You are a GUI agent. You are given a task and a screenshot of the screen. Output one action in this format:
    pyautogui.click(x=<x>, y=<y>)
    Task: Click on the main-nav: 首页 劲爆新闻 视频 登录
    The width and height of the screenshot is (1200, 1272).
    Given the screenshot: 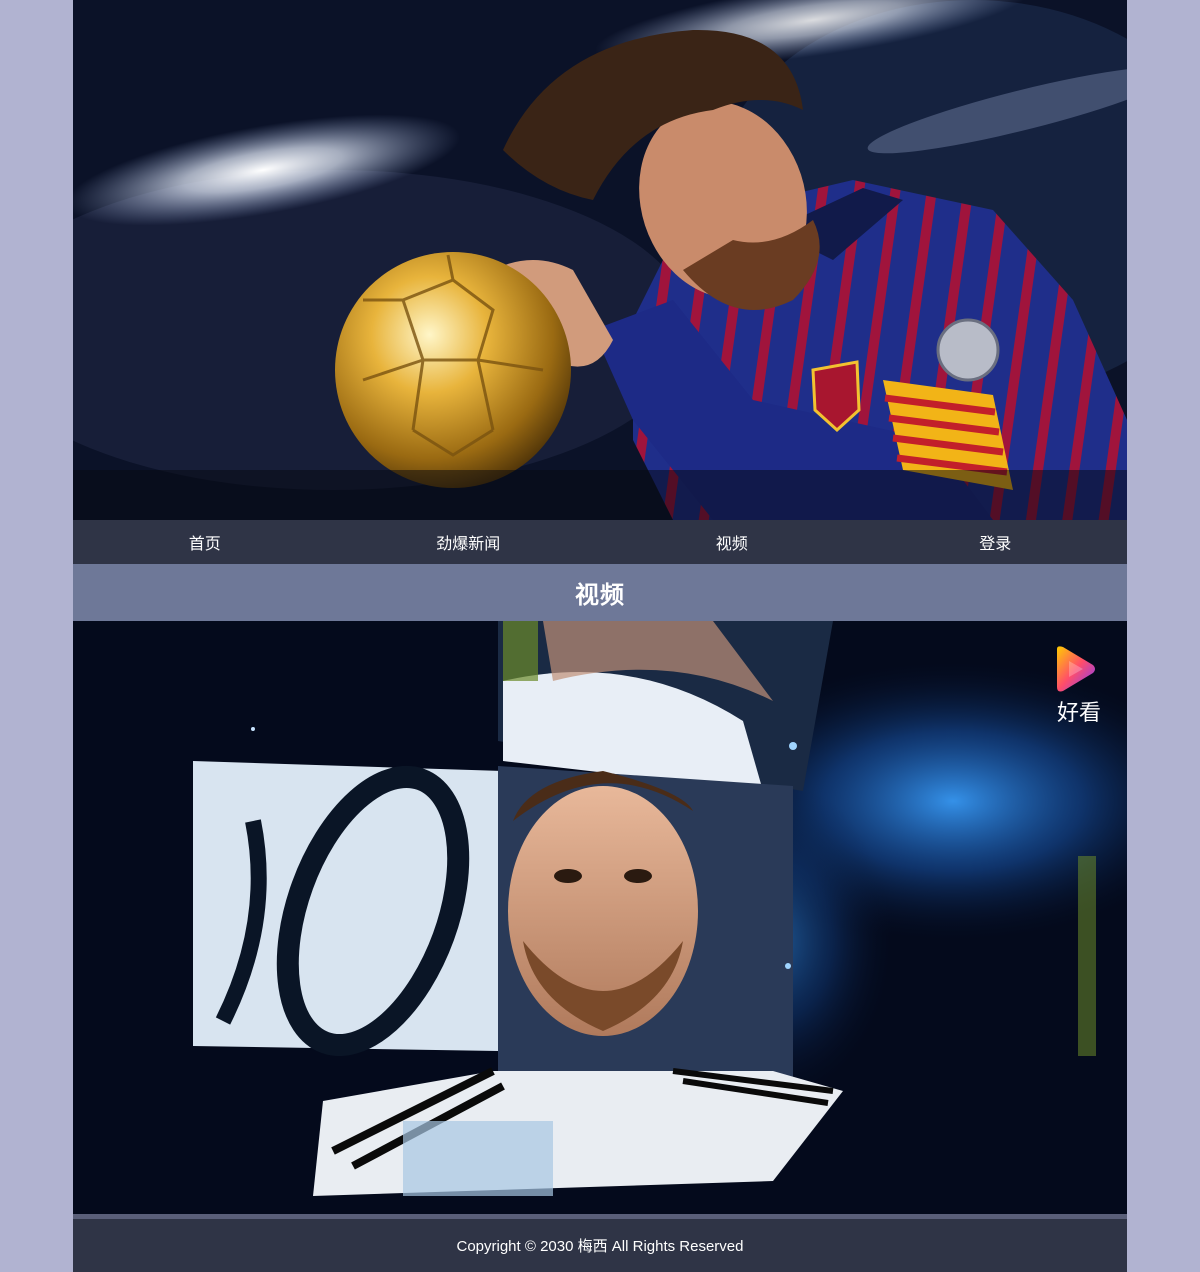 What is the action you would take?
    pyautogui.click(x=600, y=542)
    